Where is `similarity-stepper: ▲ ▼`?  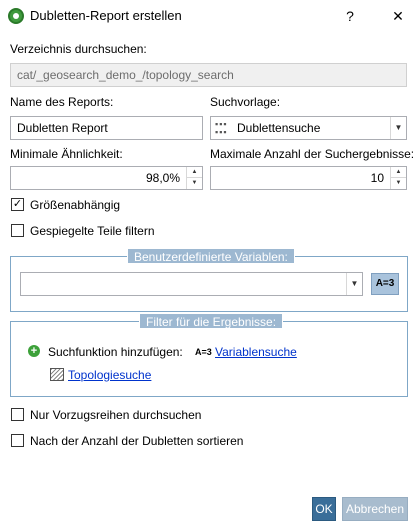
similarity-stepper: ▲ ▼ is located at coordinates (194, 178).